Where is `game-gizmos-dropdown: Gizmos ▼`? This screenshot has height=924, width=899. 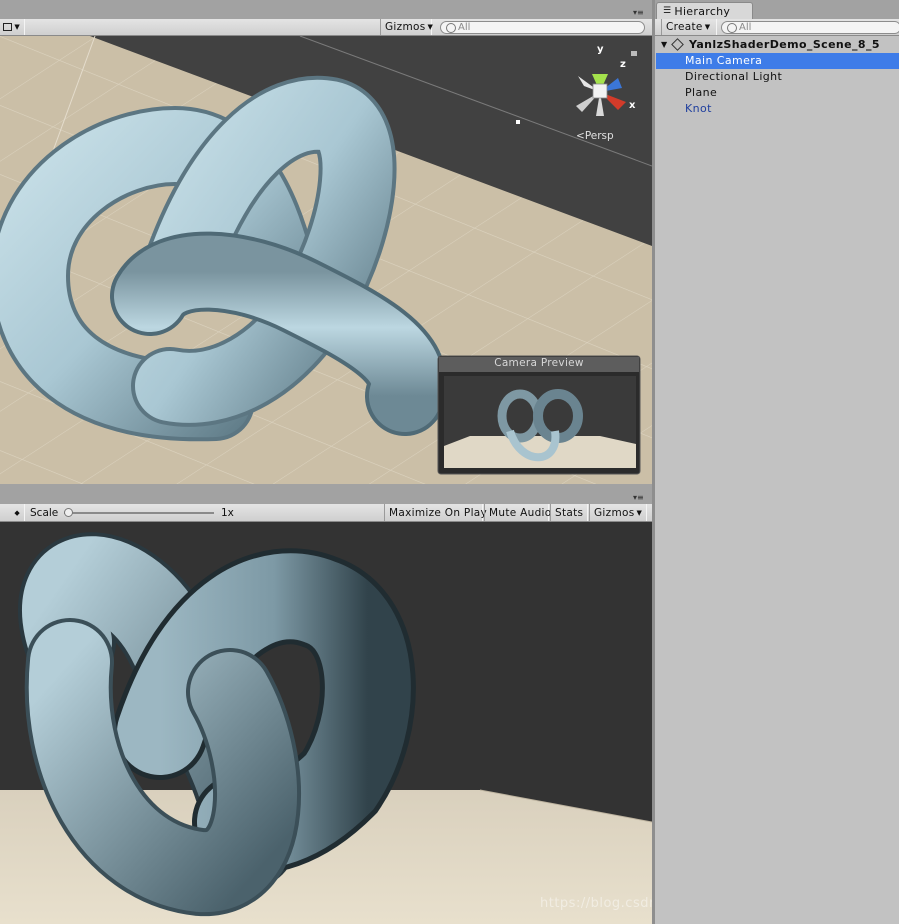 game-gizmos-dropdown: Gizmos ▼ is located at coordinates (618, 512).